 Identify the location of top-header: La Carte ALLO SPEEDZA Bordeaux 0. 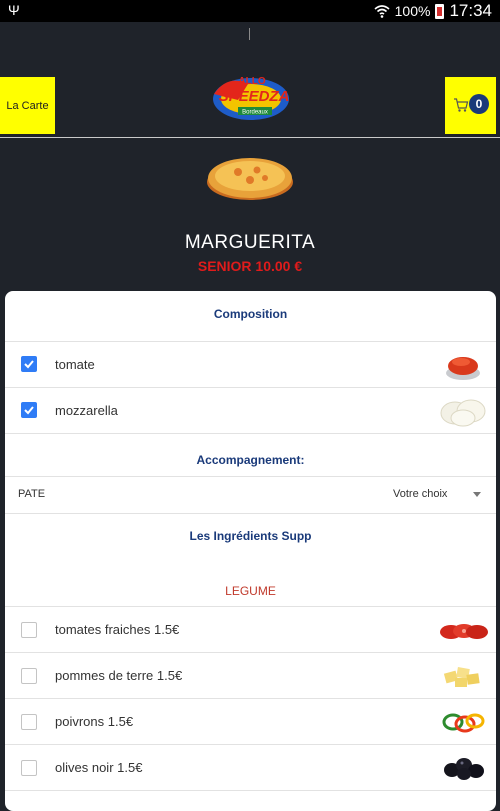
(250, 80).